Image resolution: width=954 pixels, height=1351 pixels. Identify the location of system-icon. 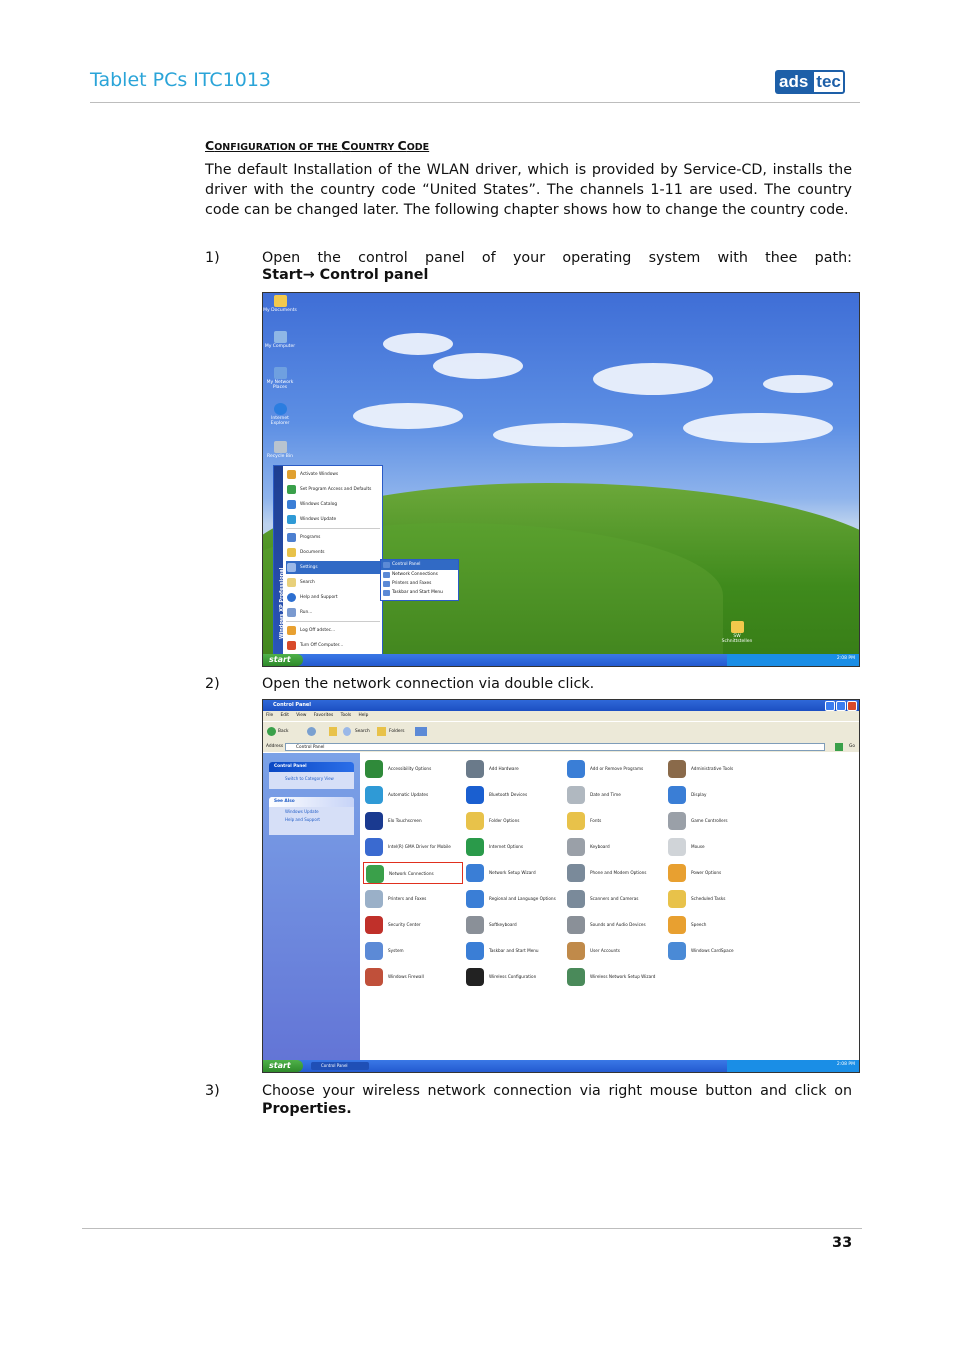
(374, 951).